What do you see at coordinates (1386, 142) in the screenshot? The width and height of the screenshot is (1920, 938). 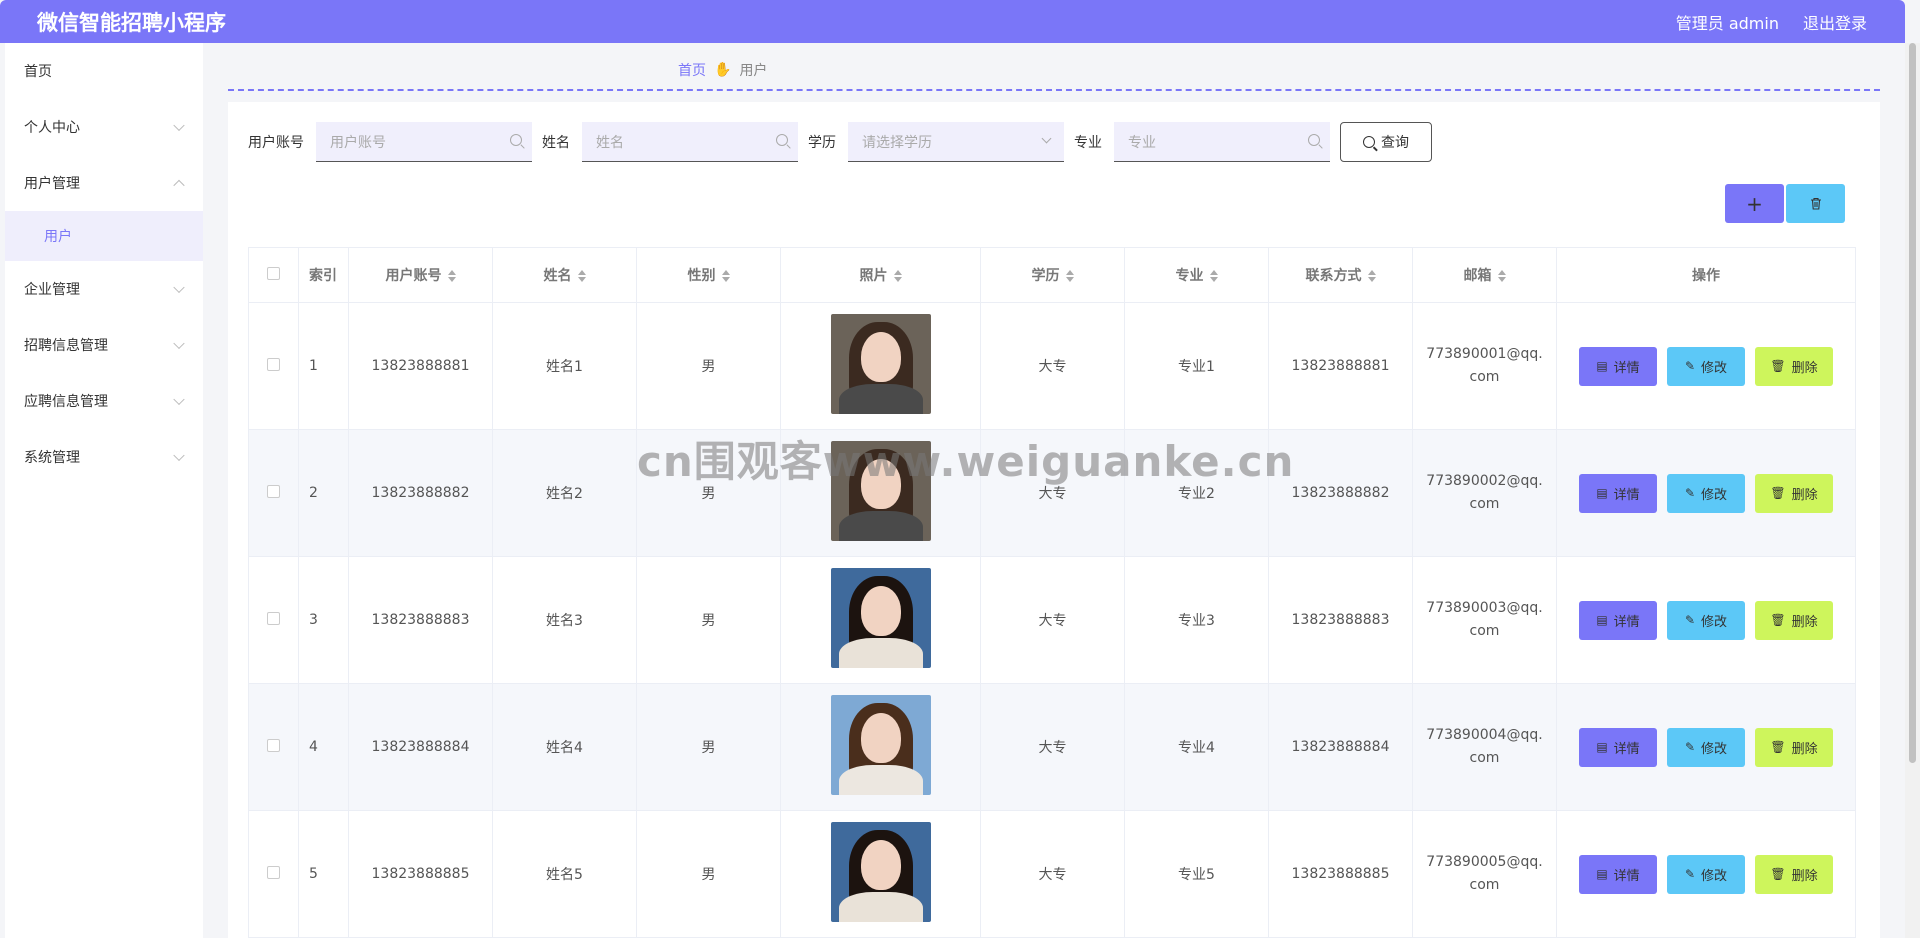 I see `query-button: 查询` at bounding box center [1386, 142].